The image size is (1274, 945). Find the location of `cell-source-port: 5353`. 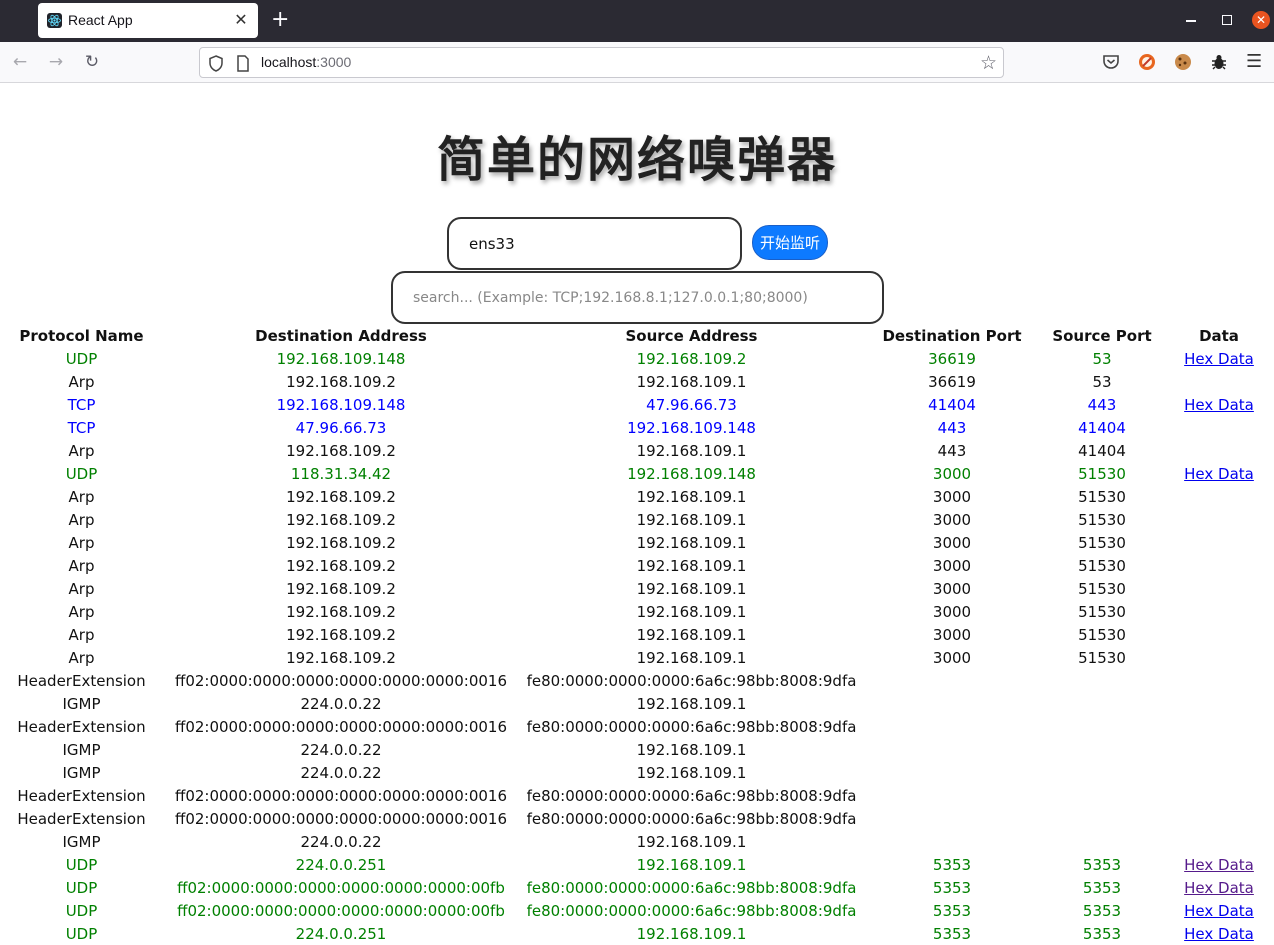

cell-source-port: 5353 is located at coordinates (1102, 910).